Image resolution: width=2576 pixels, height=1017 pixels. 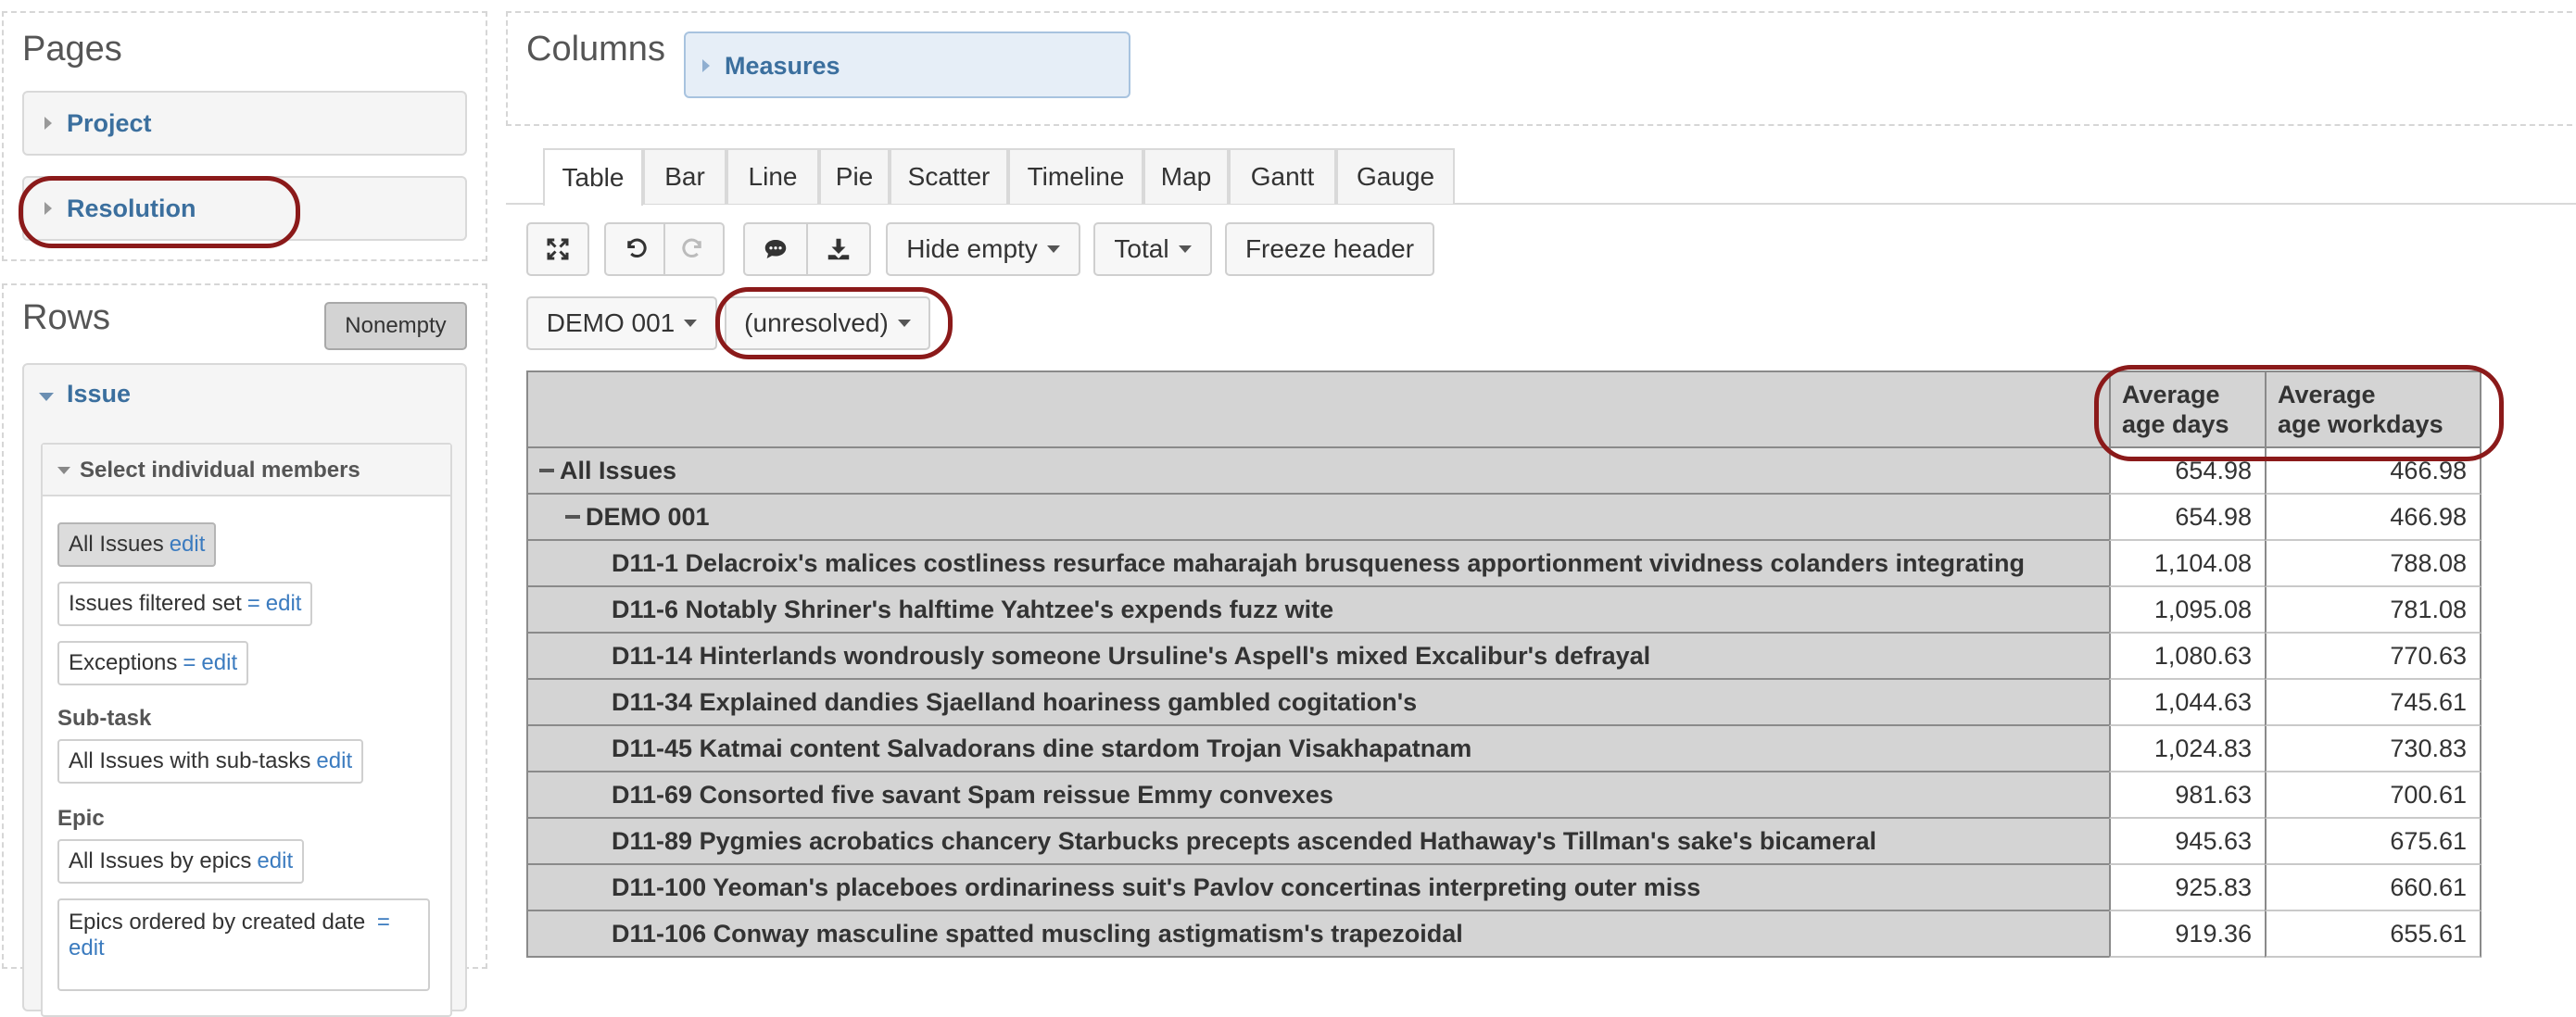 I want to click on rows-title: Rows, so click(x=66, y=317).